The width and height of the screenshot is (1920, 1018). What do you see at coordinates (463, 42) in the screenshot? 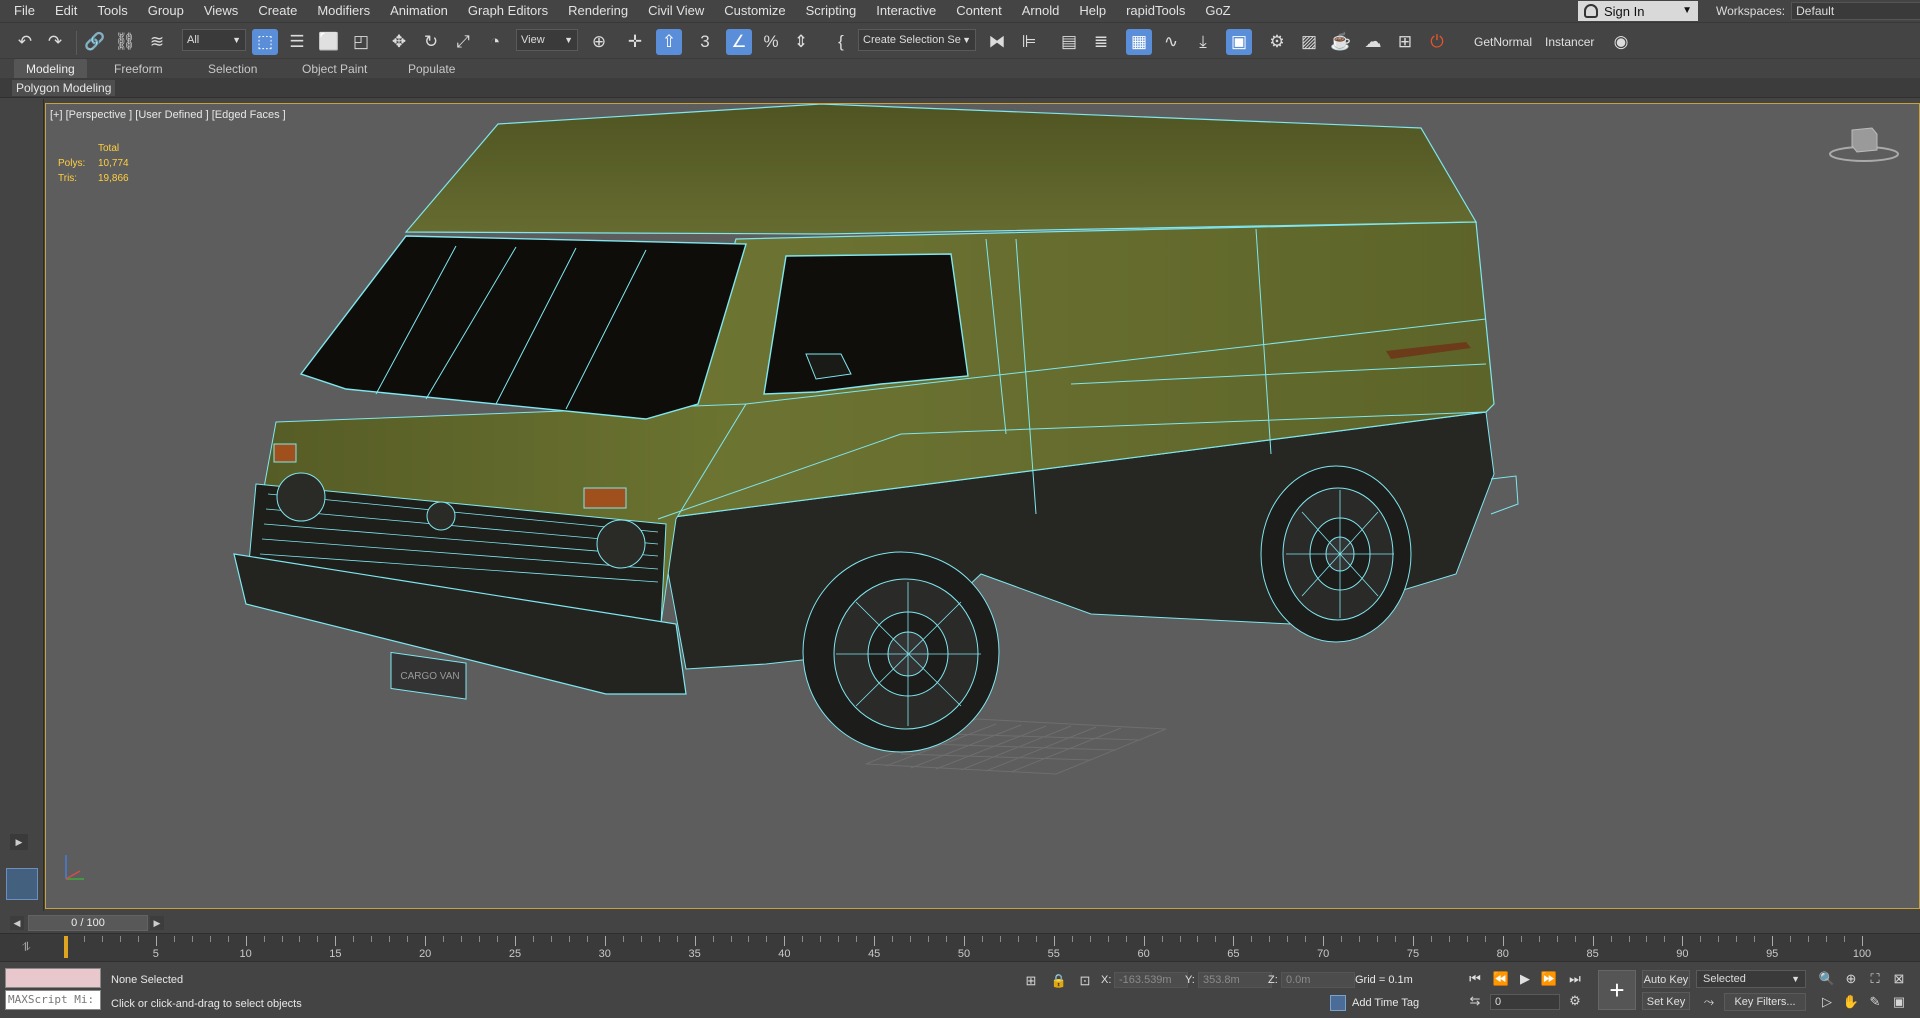
I see `scale-icon: ⤢` at bounding box center [463, 42].